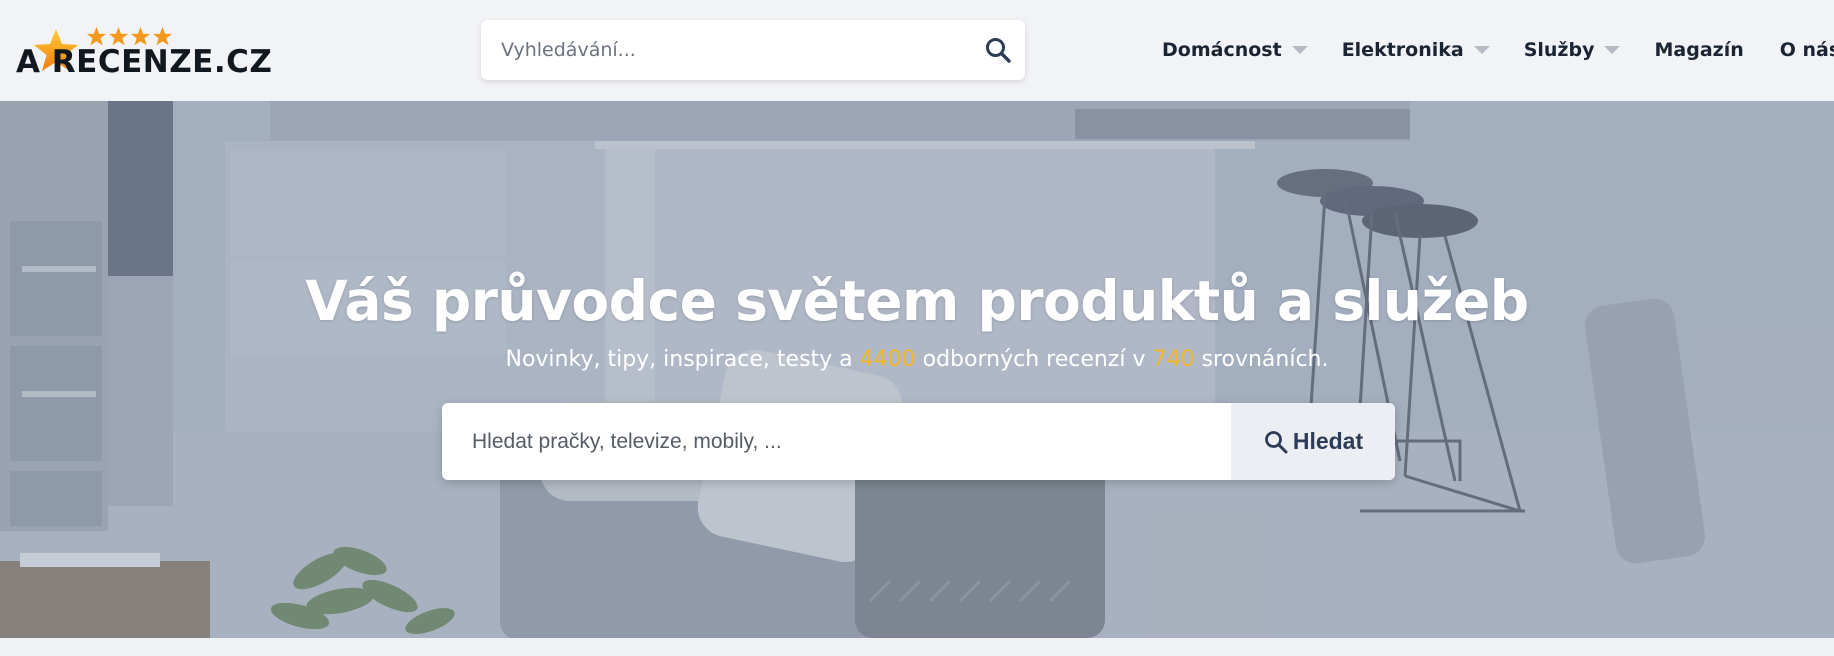 This screenshot has height=656, width=1834. What do you see at coordinates (1261, 359) in the screenshot?
I see `hero-subtitle-text: srovnáních.` at bounding box center [1261, 359].